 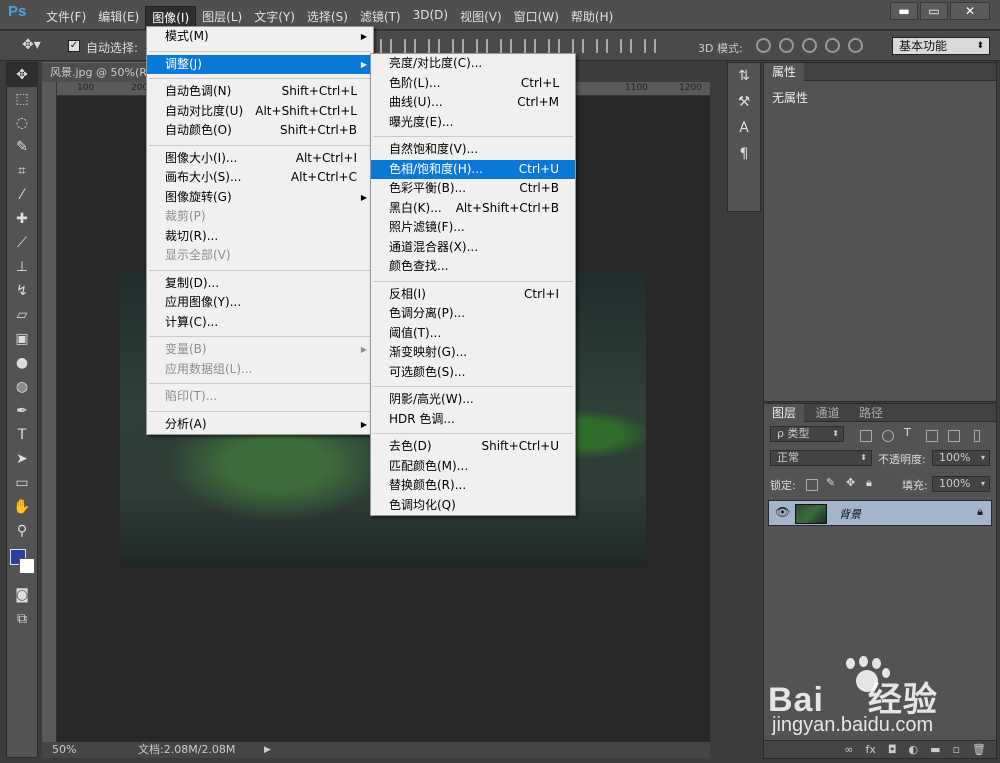 I want to click on zoom-tool-icon: ⚲, so click(x=22, y=531).